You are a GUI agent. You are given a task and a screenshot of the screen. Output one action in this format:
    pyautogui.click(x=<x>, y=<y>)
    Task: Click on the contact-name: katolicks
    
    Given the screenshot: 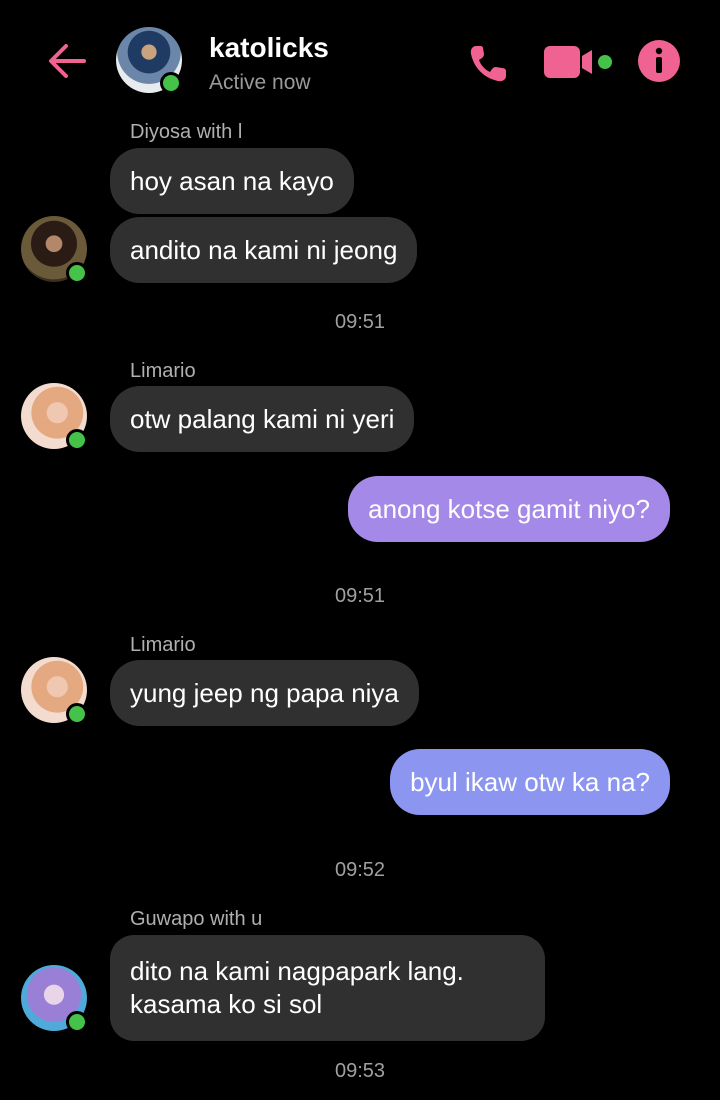 What is the action you would take?
    pyautogui.click(x=269, y=48)
    